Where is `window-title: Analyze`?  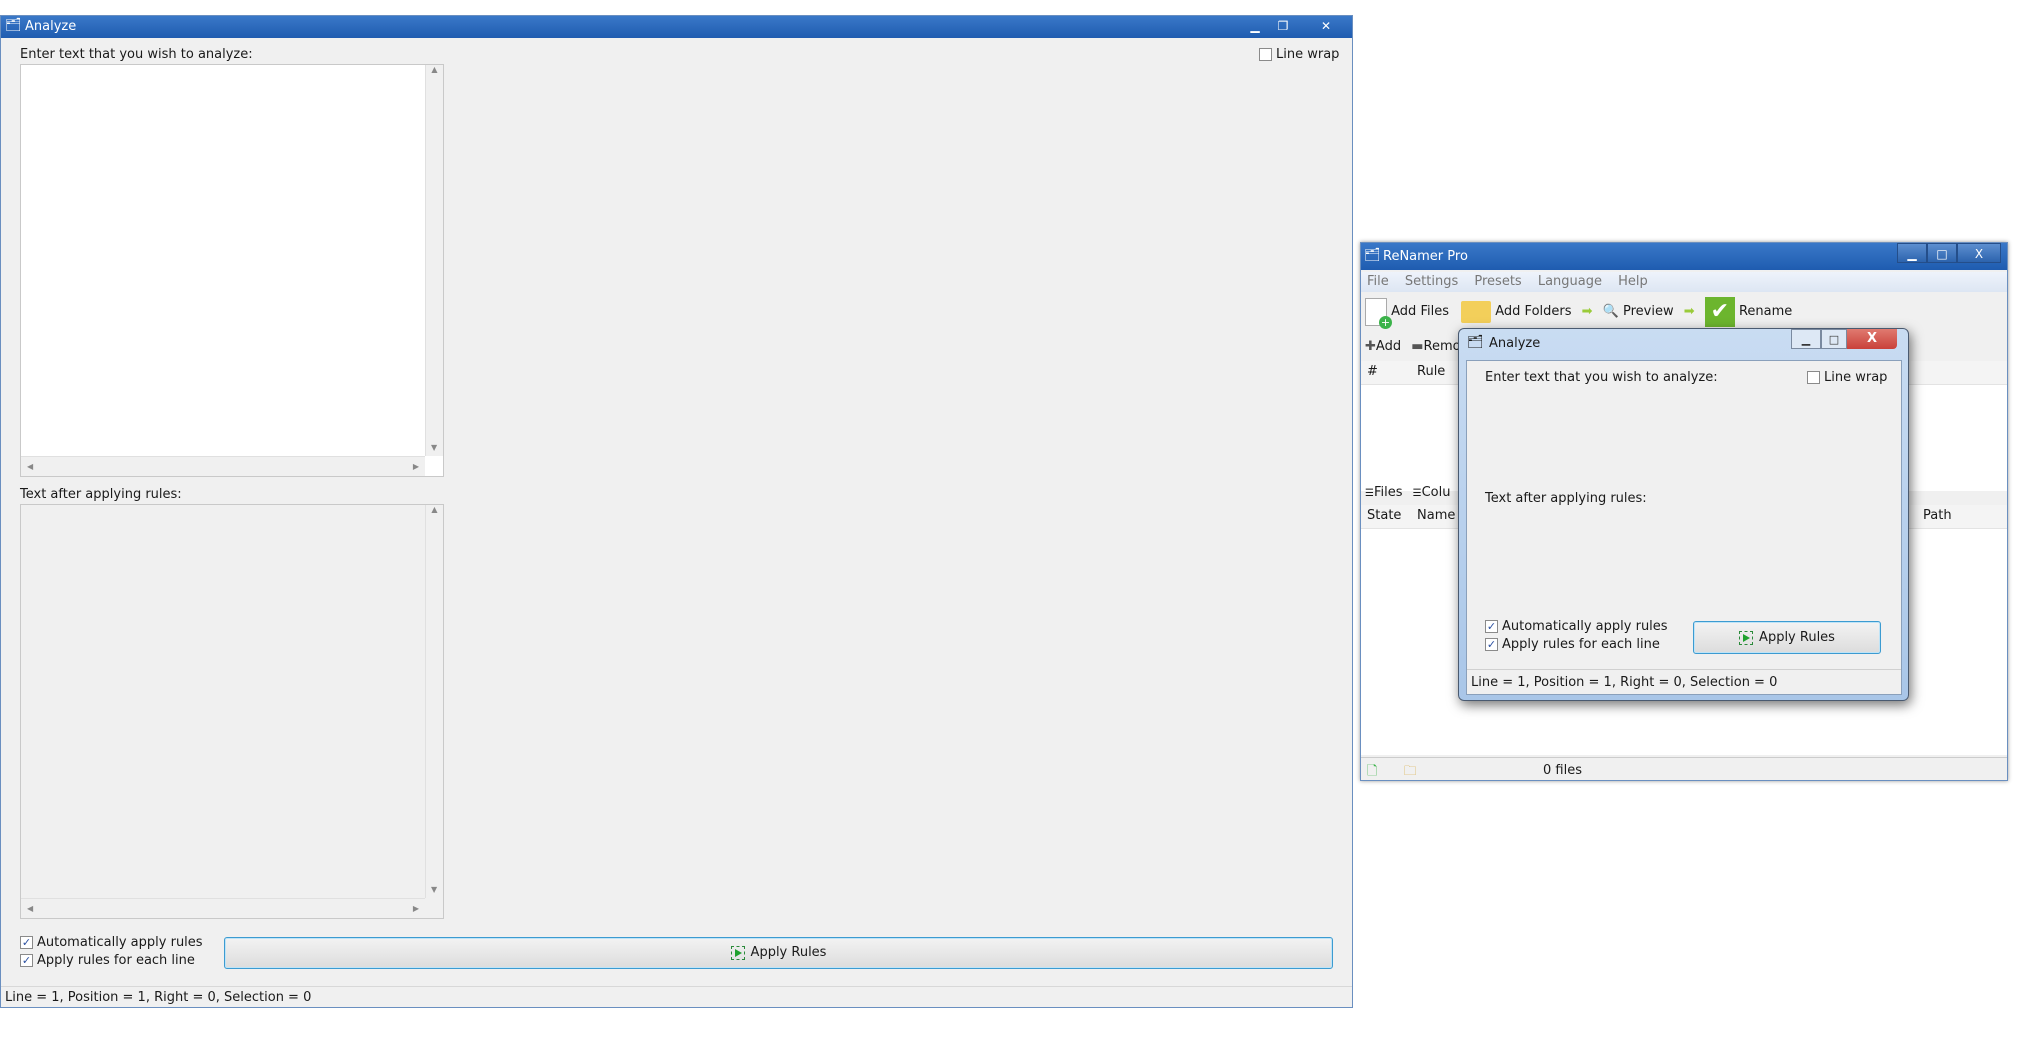 window-title: Analyze is located at coordinates (51, 26).